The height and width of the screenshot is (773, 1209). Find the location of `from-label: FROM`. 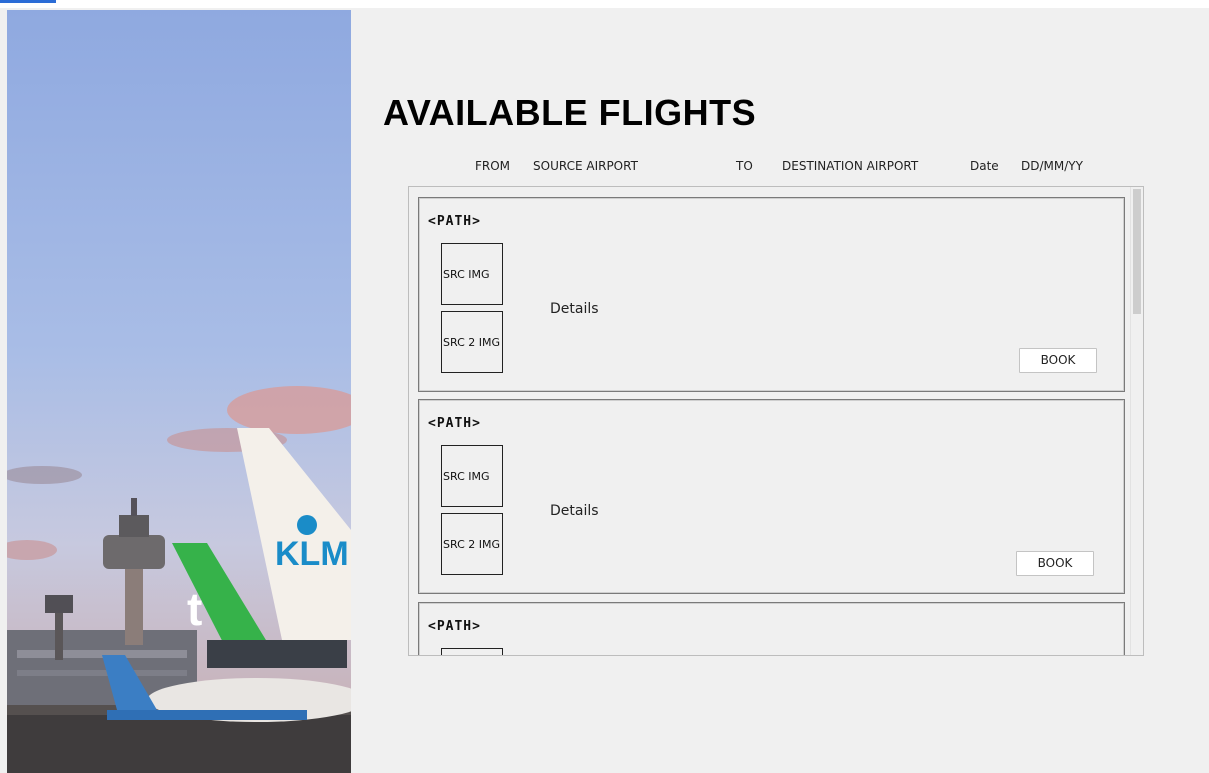

from-label: FROM is located at coordinates (493, 166).